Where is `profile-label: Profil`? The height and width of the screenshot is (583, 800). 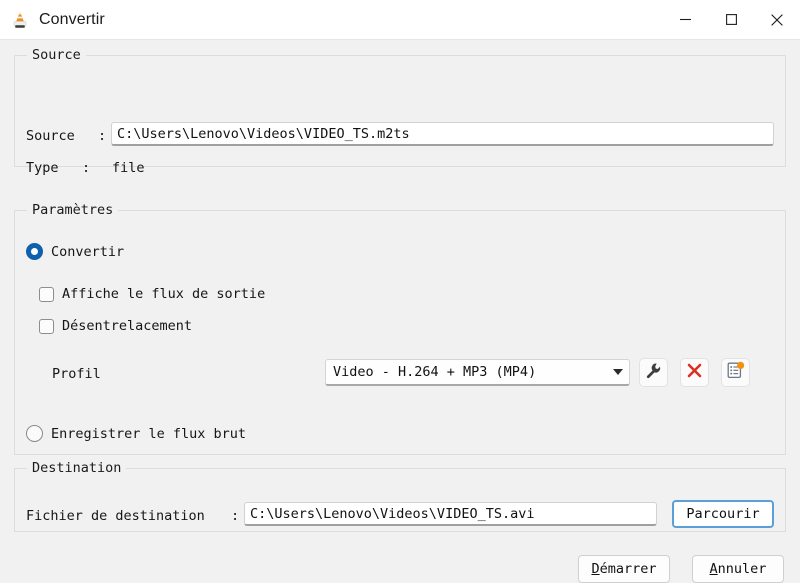
profile-label: Profil is located at coordinates (76, 374).